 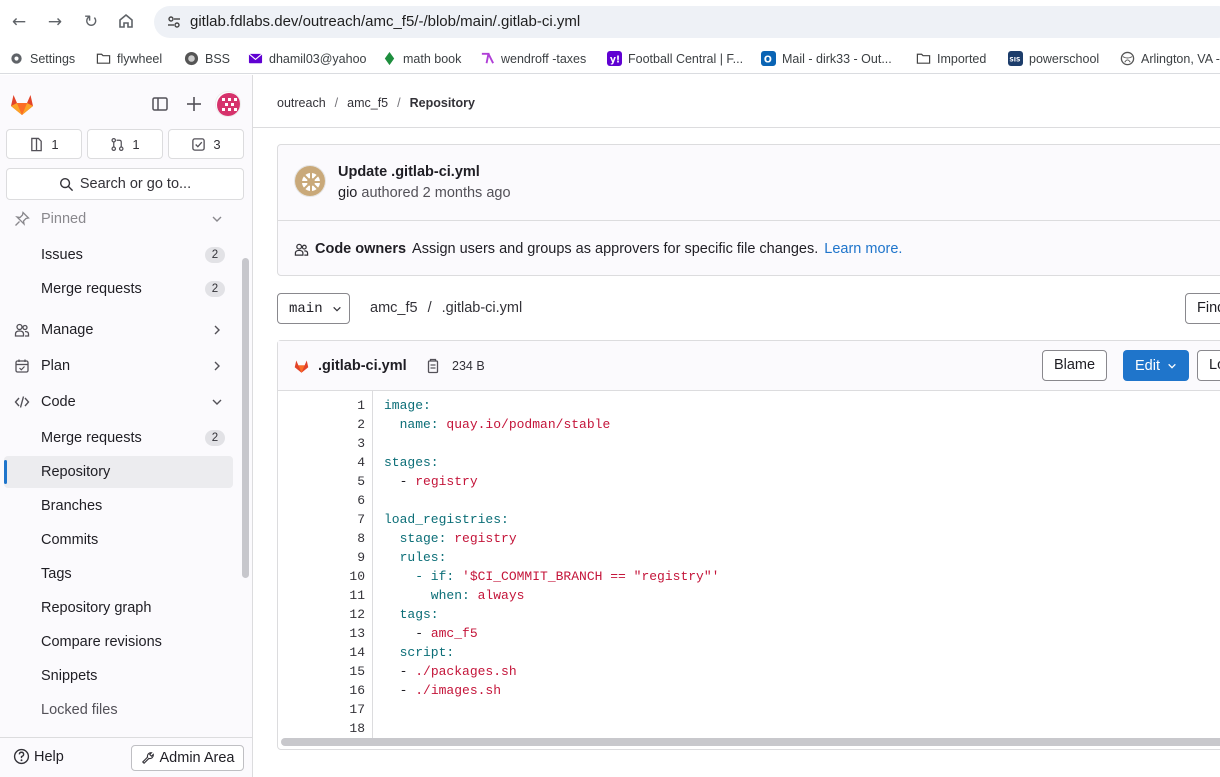 What do you see at coordinates (160, 104) in the screenshot?
I see `sidebar-toggle-icon` at bounding box center [160, 104].